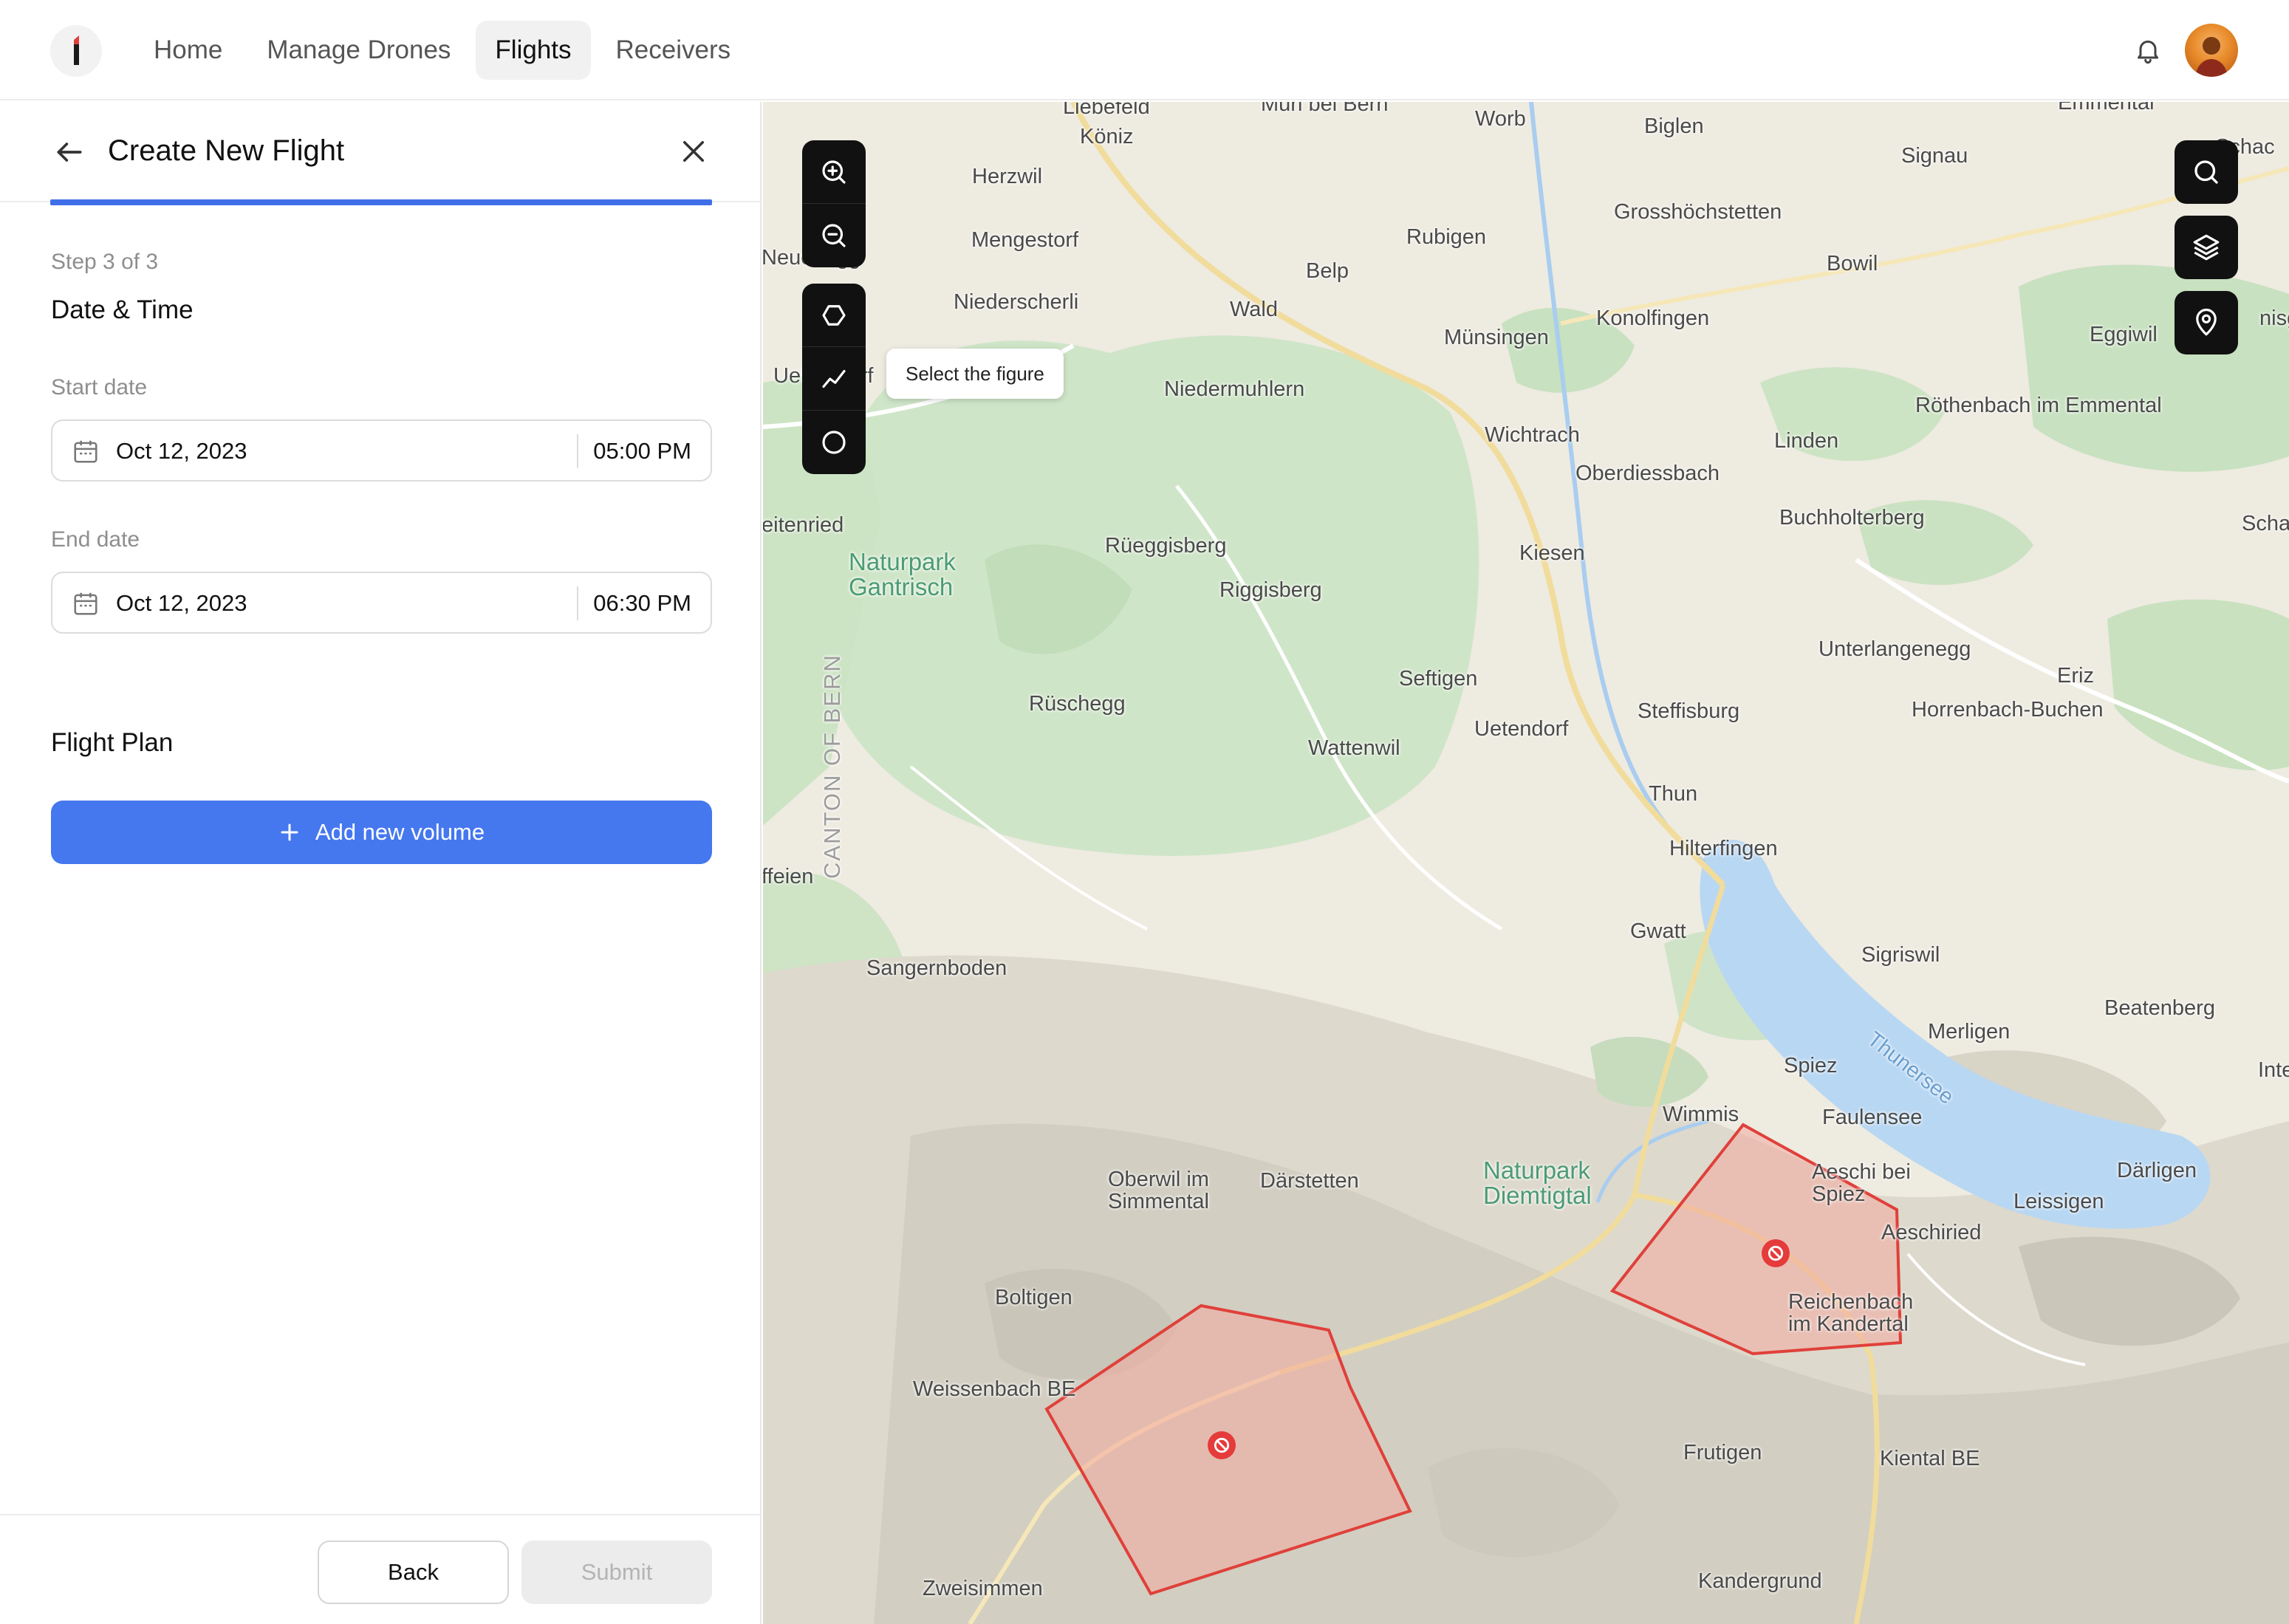  I want to click on nav-manage-drones: Manage Drones, so click(358, 51).